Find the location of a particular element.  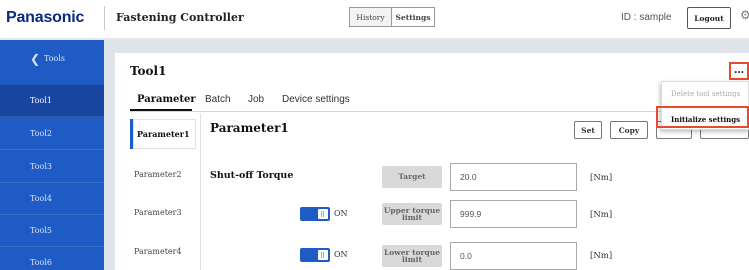

shut-off-torque-label: Shut-off Torque is located at coordinates (252, 175).